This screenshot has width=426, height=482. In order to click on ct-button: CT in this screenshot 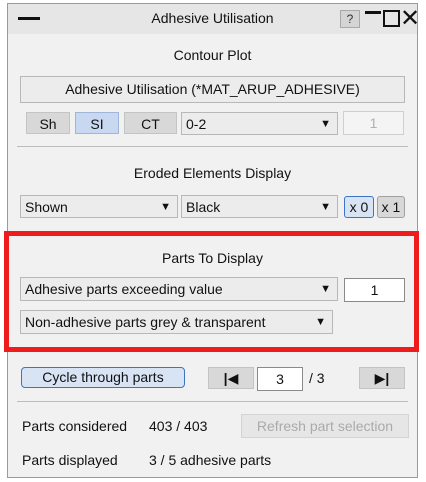, I will do `click(150, 123)`.